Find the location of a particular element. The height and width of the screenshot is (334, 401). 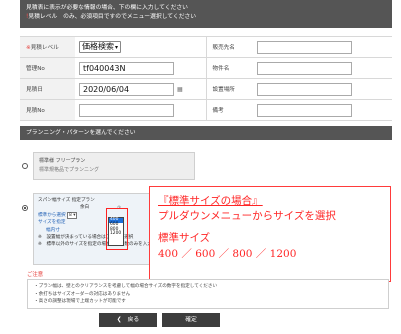

remarks-input is located at coordinates (304, 110).